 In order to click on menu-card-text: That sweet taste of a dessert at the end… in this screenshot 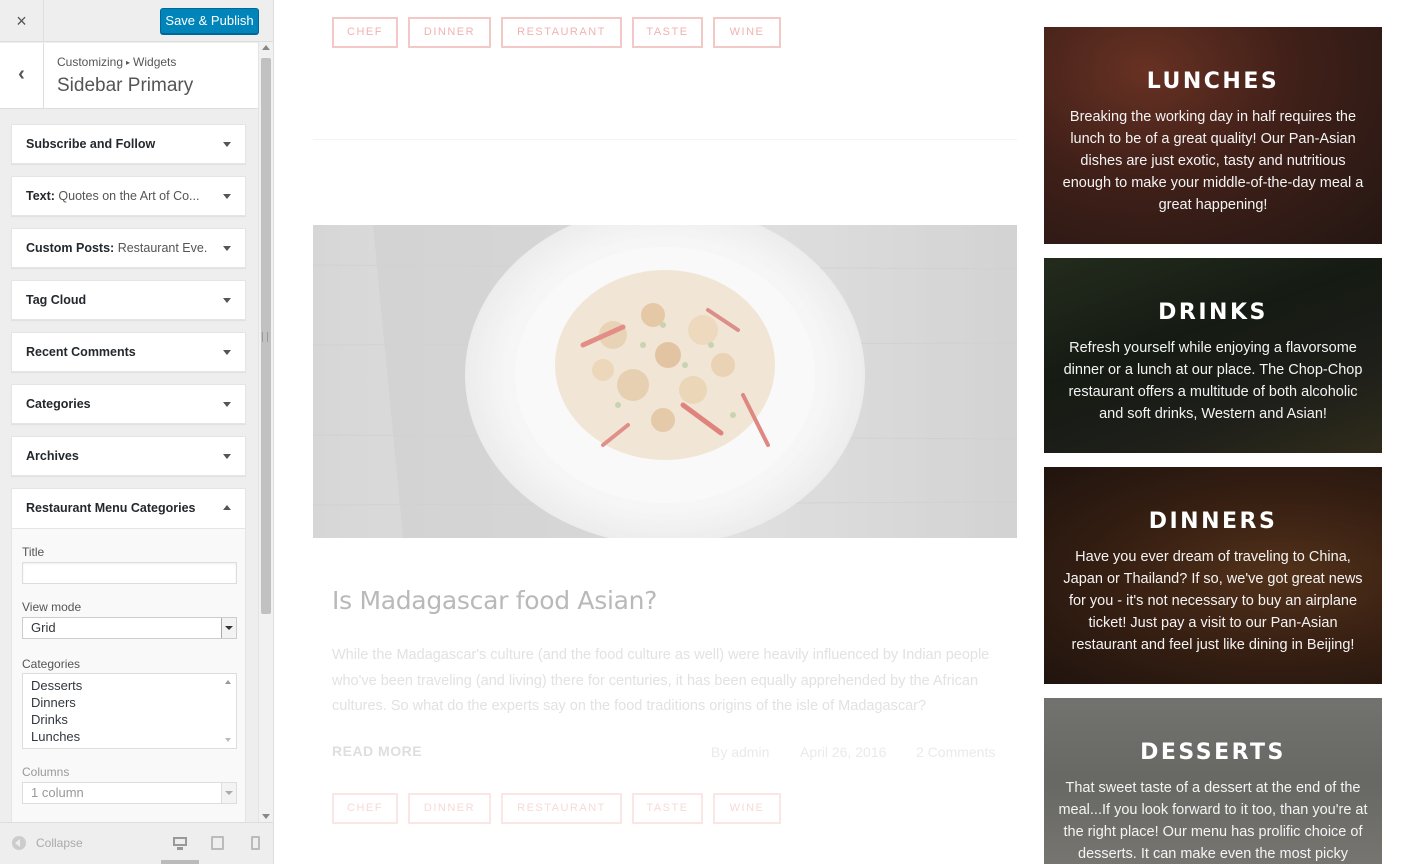, I will do `click(1213, 821)`.